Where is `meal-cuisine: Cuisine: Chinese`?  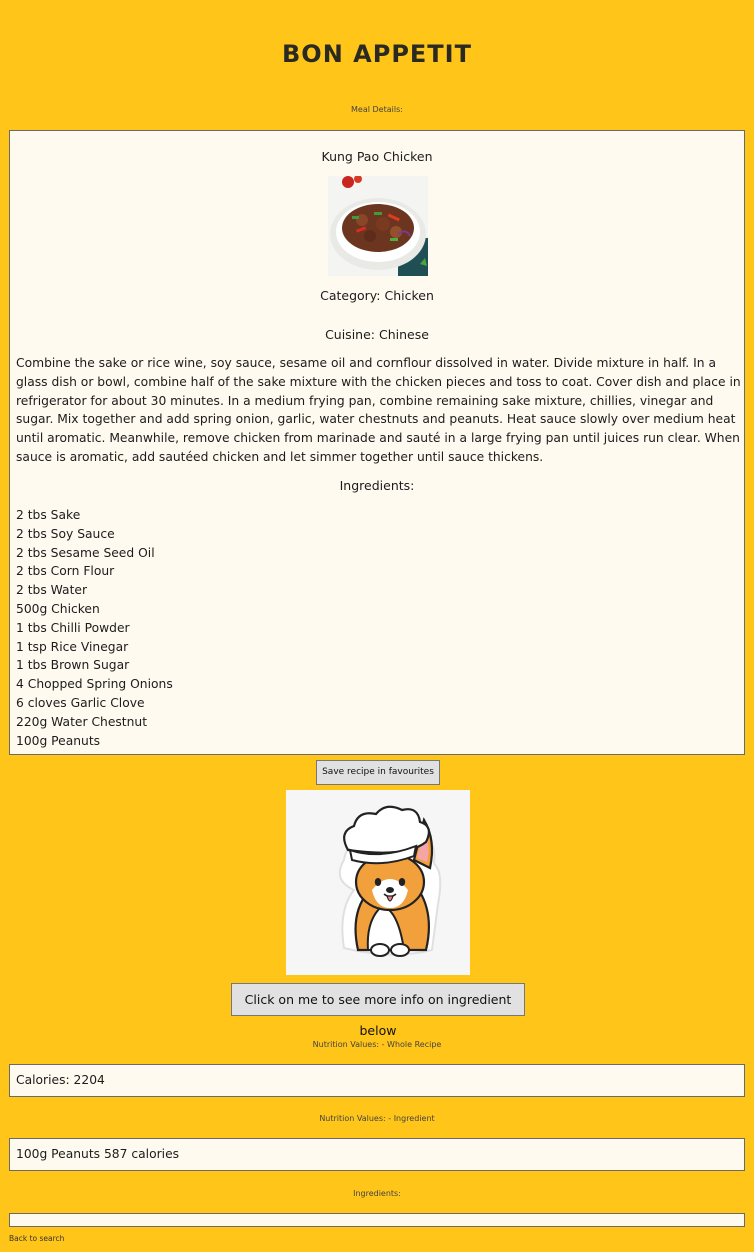
meal-cuisine: Cuisine: Chinese is located at coordinates (377, 334).